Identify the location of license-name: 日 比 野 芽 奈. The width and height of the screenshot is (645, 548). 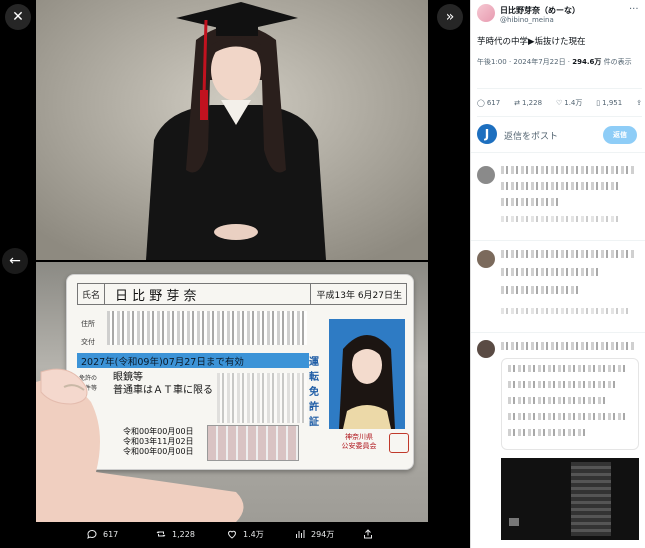
(156, 296).